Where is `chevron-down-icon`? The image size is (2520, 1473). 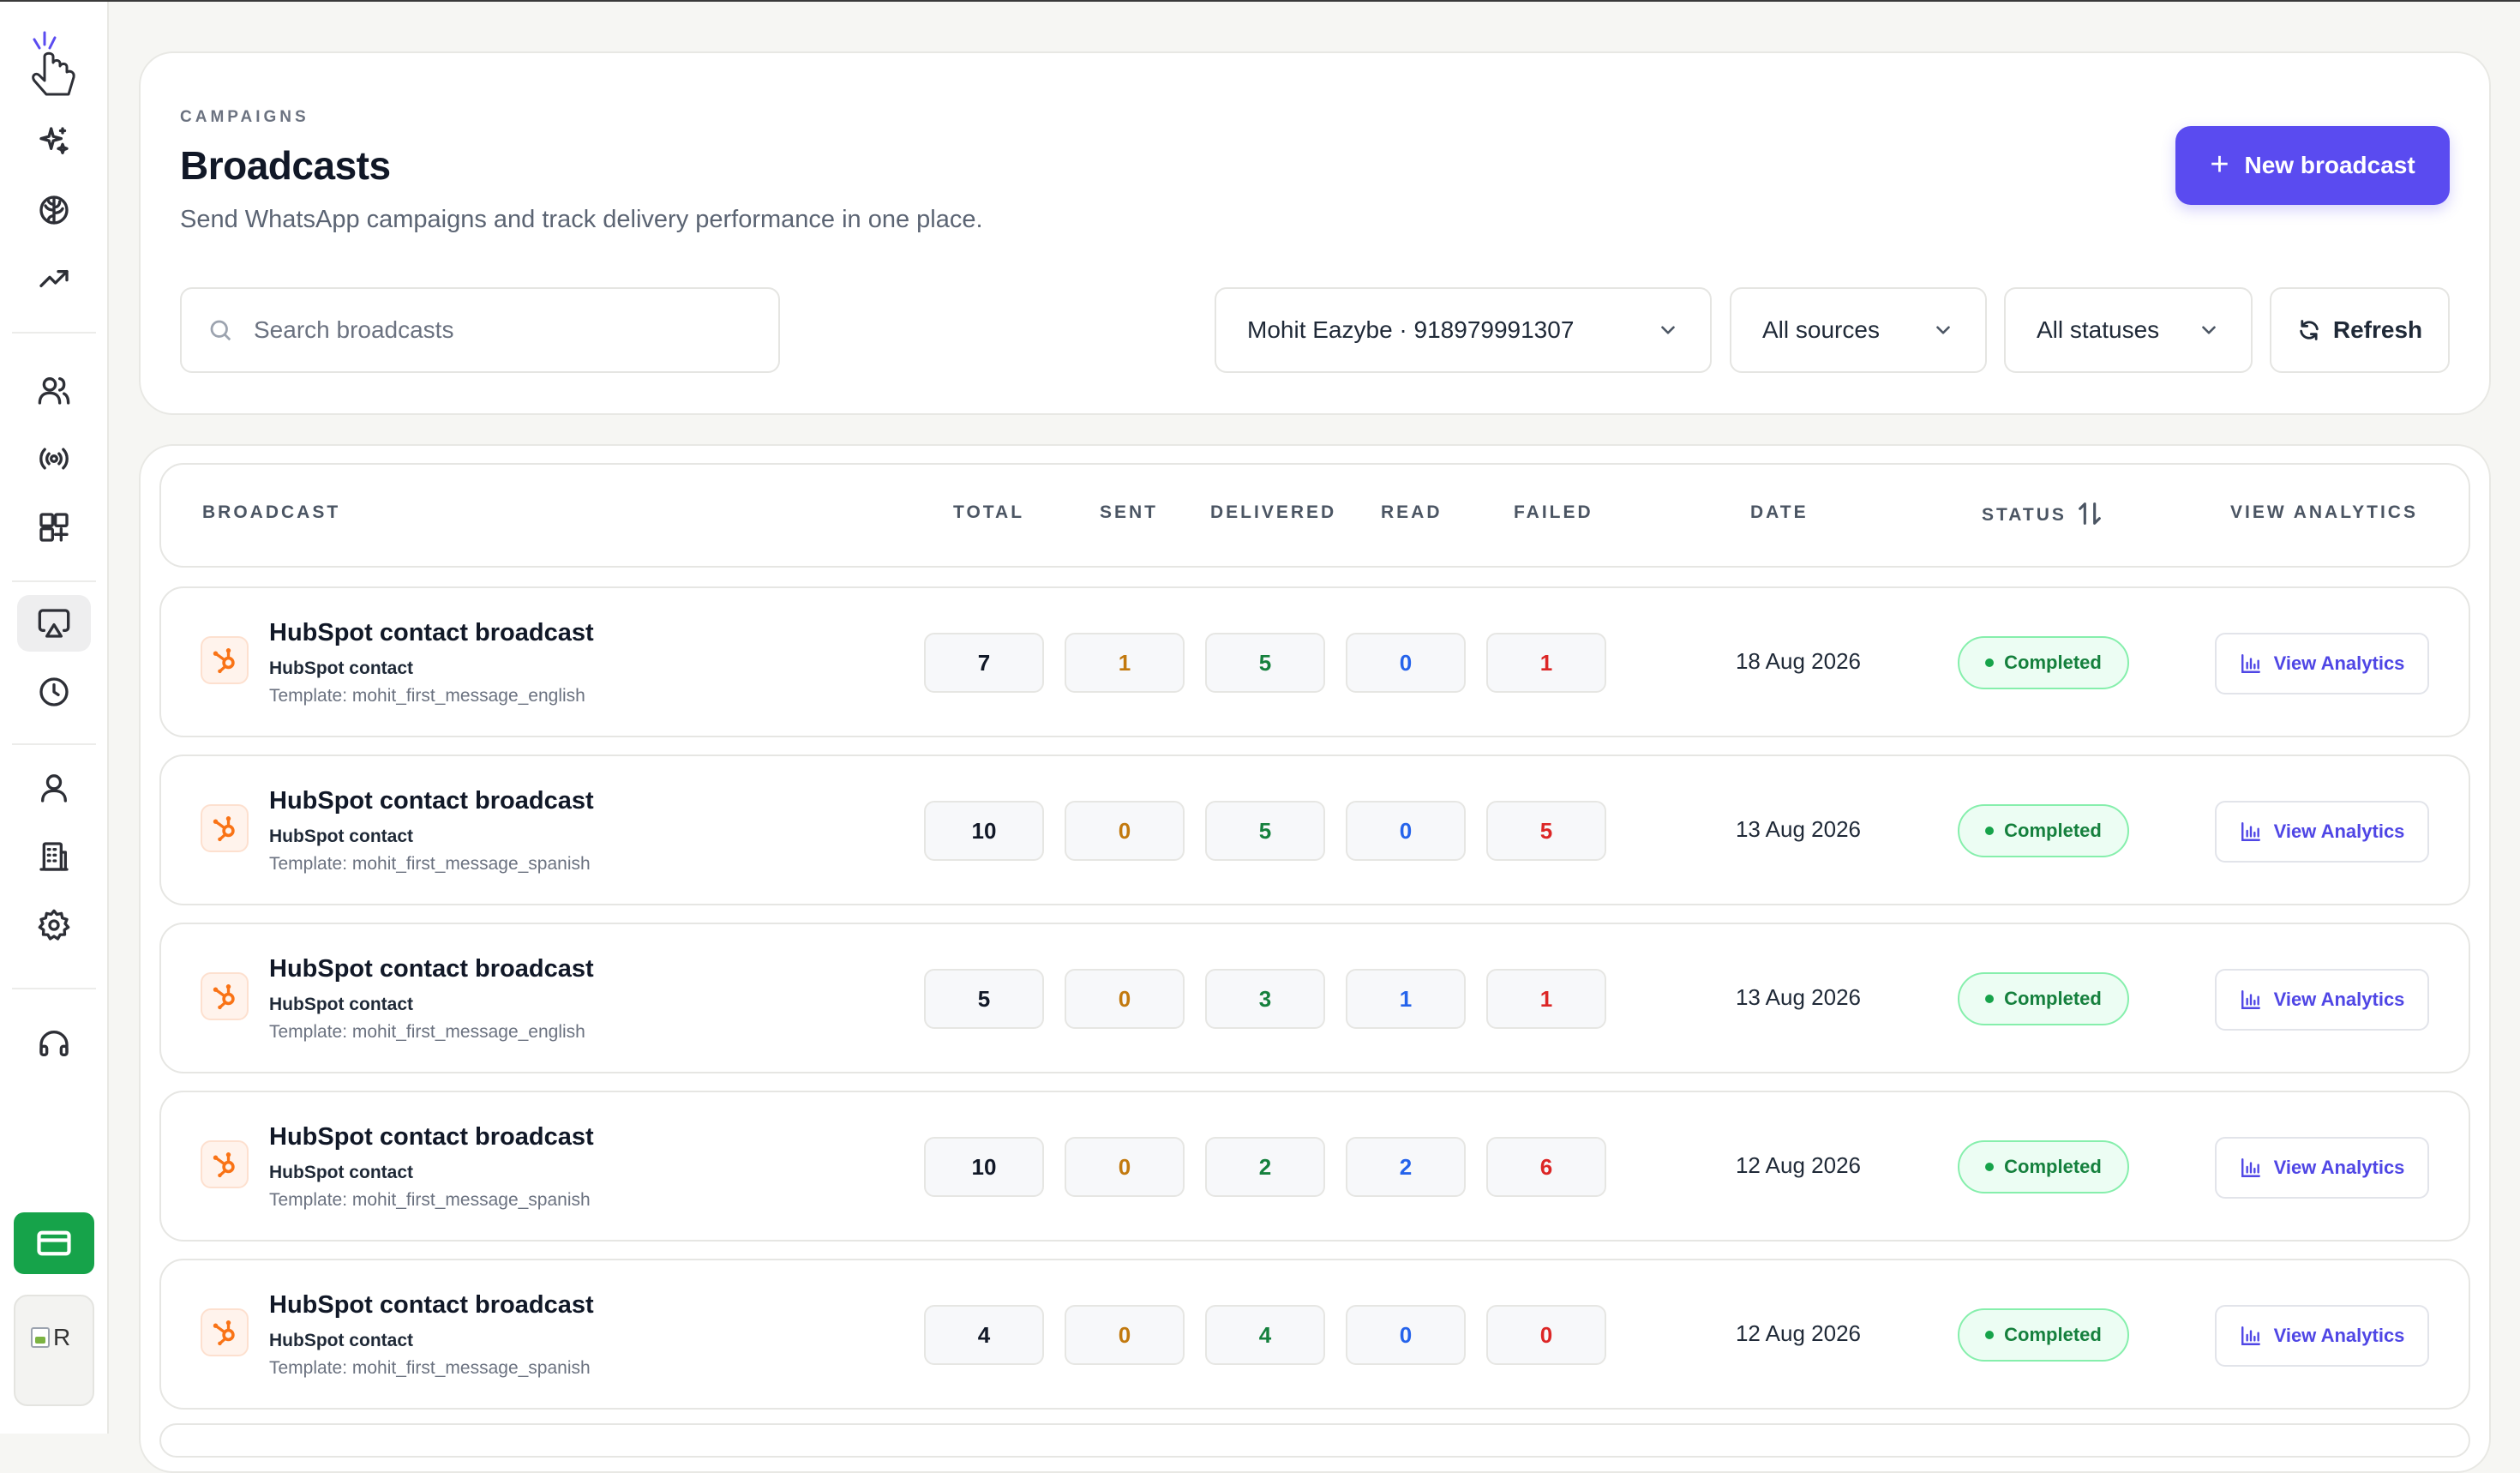 chevron-down-icon is located at coordinates (1668, 330).